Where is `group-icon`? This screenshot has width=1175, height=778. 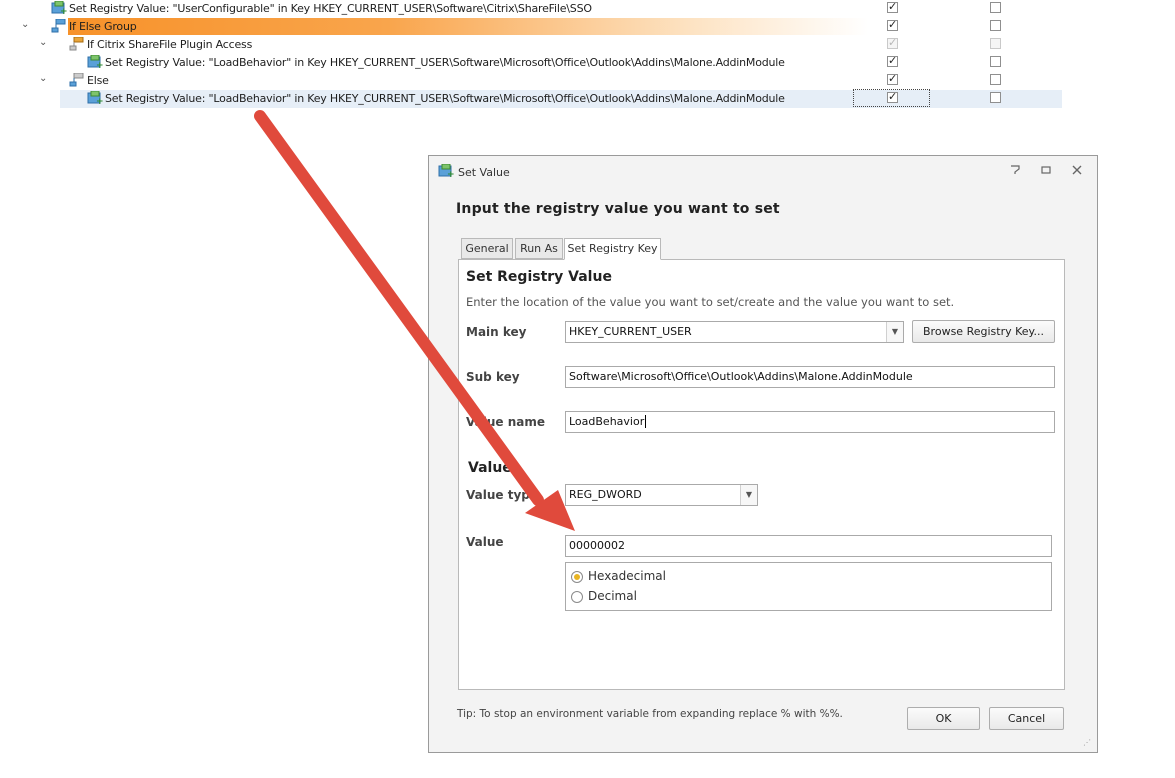 group-icon is located at coordinates (59, 25).